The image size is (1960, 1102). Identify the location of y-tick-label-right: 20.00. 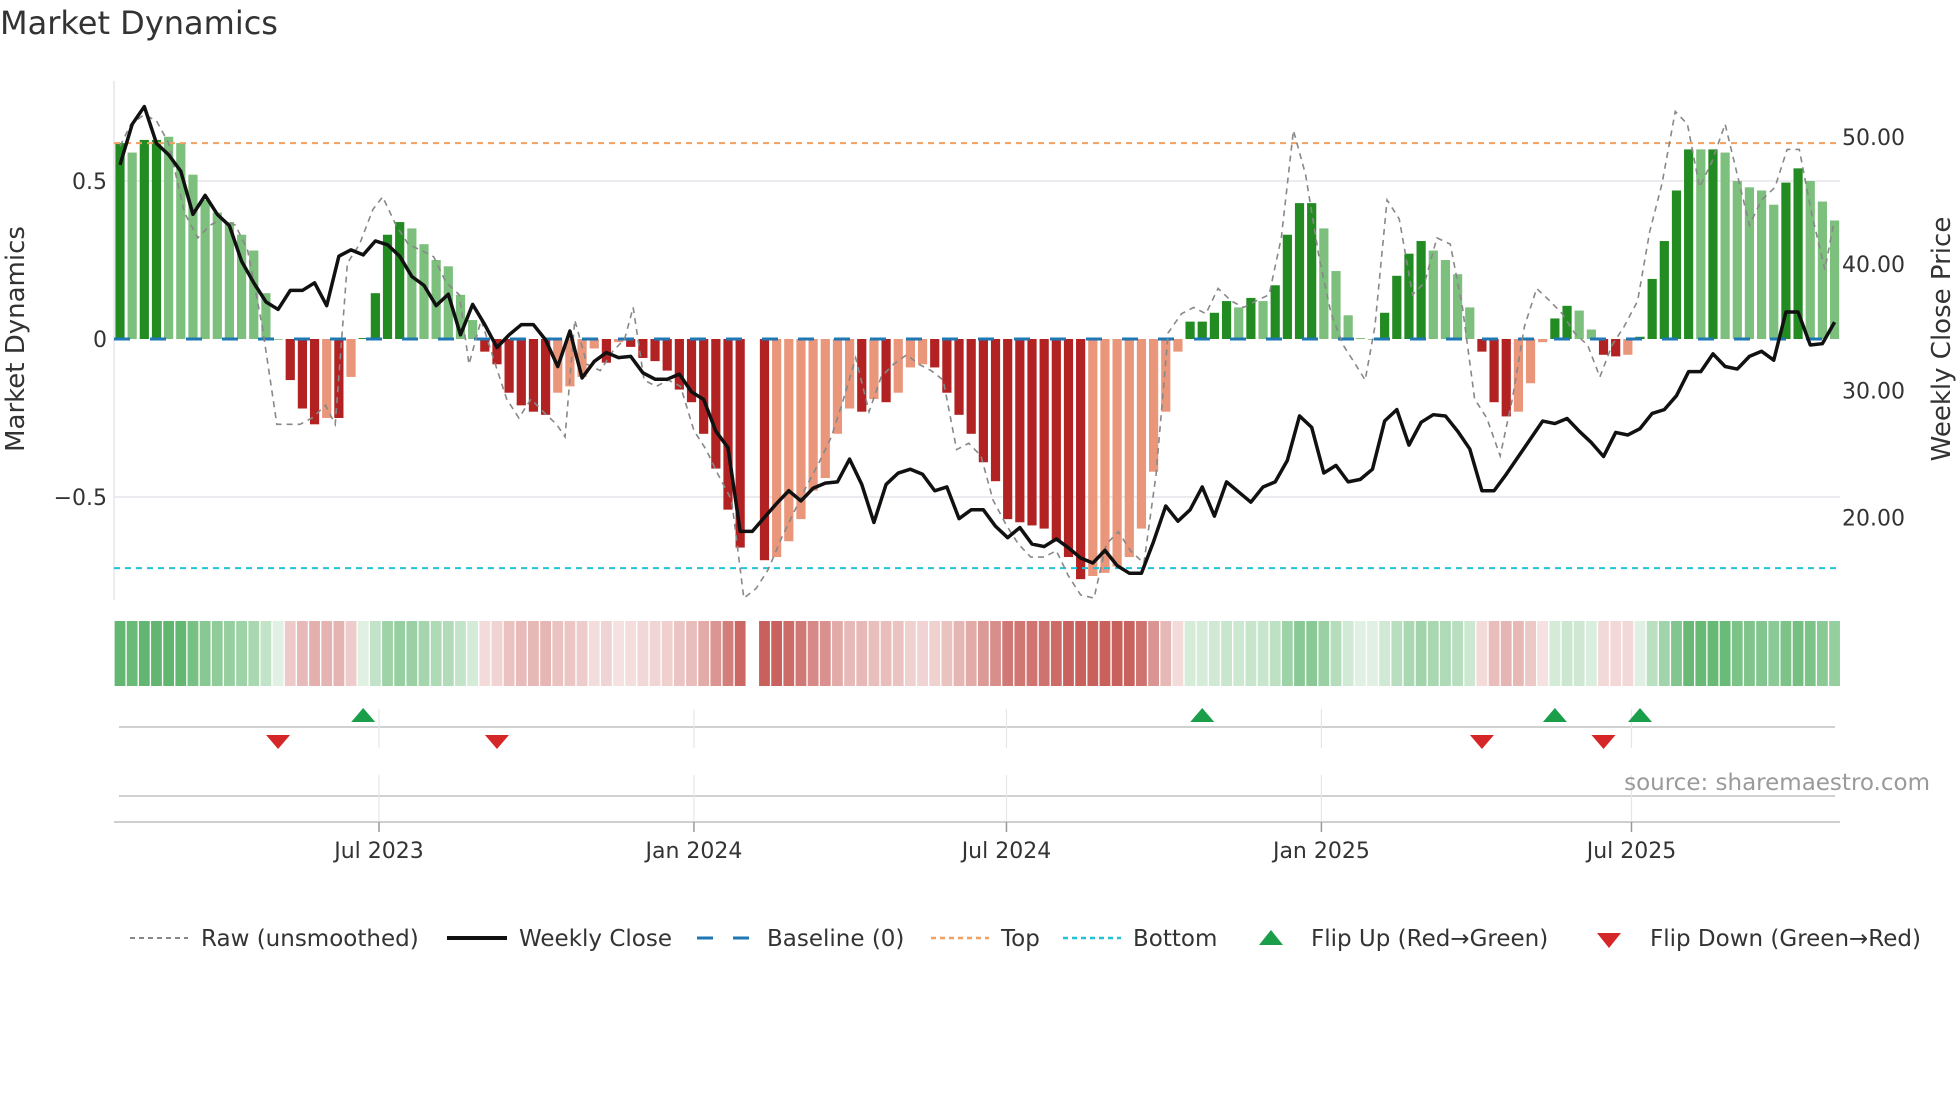
(1873, 518).